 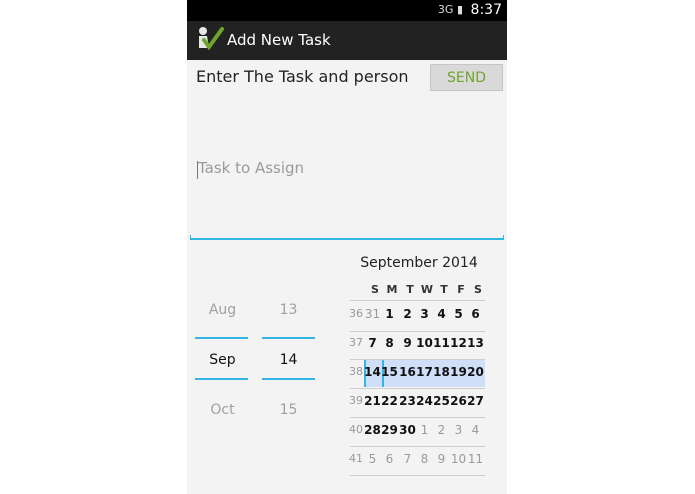 What do you see at coordinates (288, 360) in the screenshot?
I see `day-selected: 14` at bounding box center [288, 360].